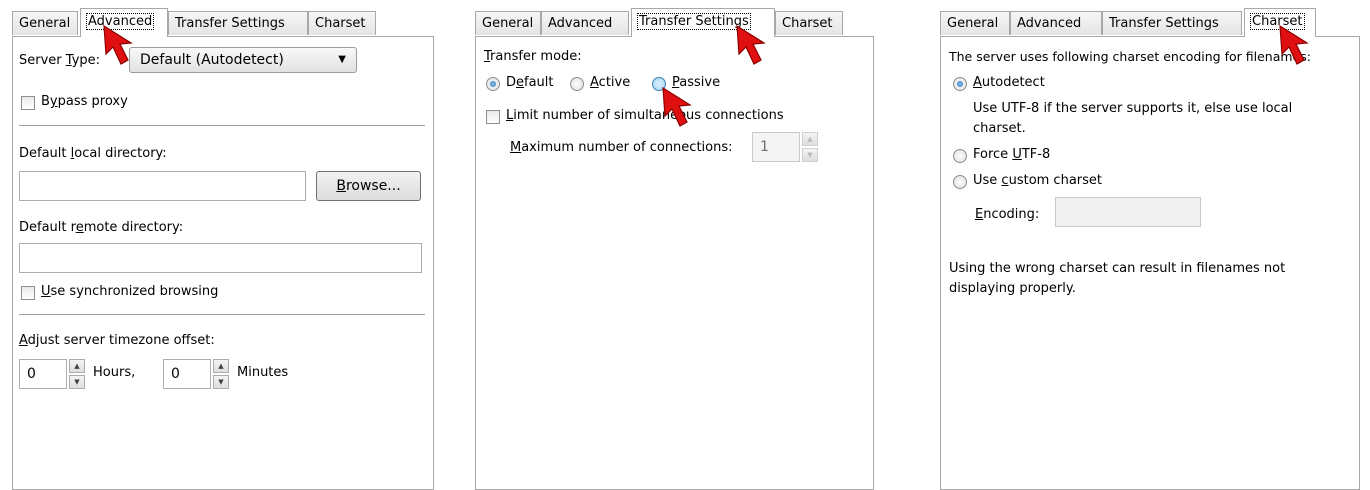  I want to click on max-connections-input: 1, so click(776, 147).